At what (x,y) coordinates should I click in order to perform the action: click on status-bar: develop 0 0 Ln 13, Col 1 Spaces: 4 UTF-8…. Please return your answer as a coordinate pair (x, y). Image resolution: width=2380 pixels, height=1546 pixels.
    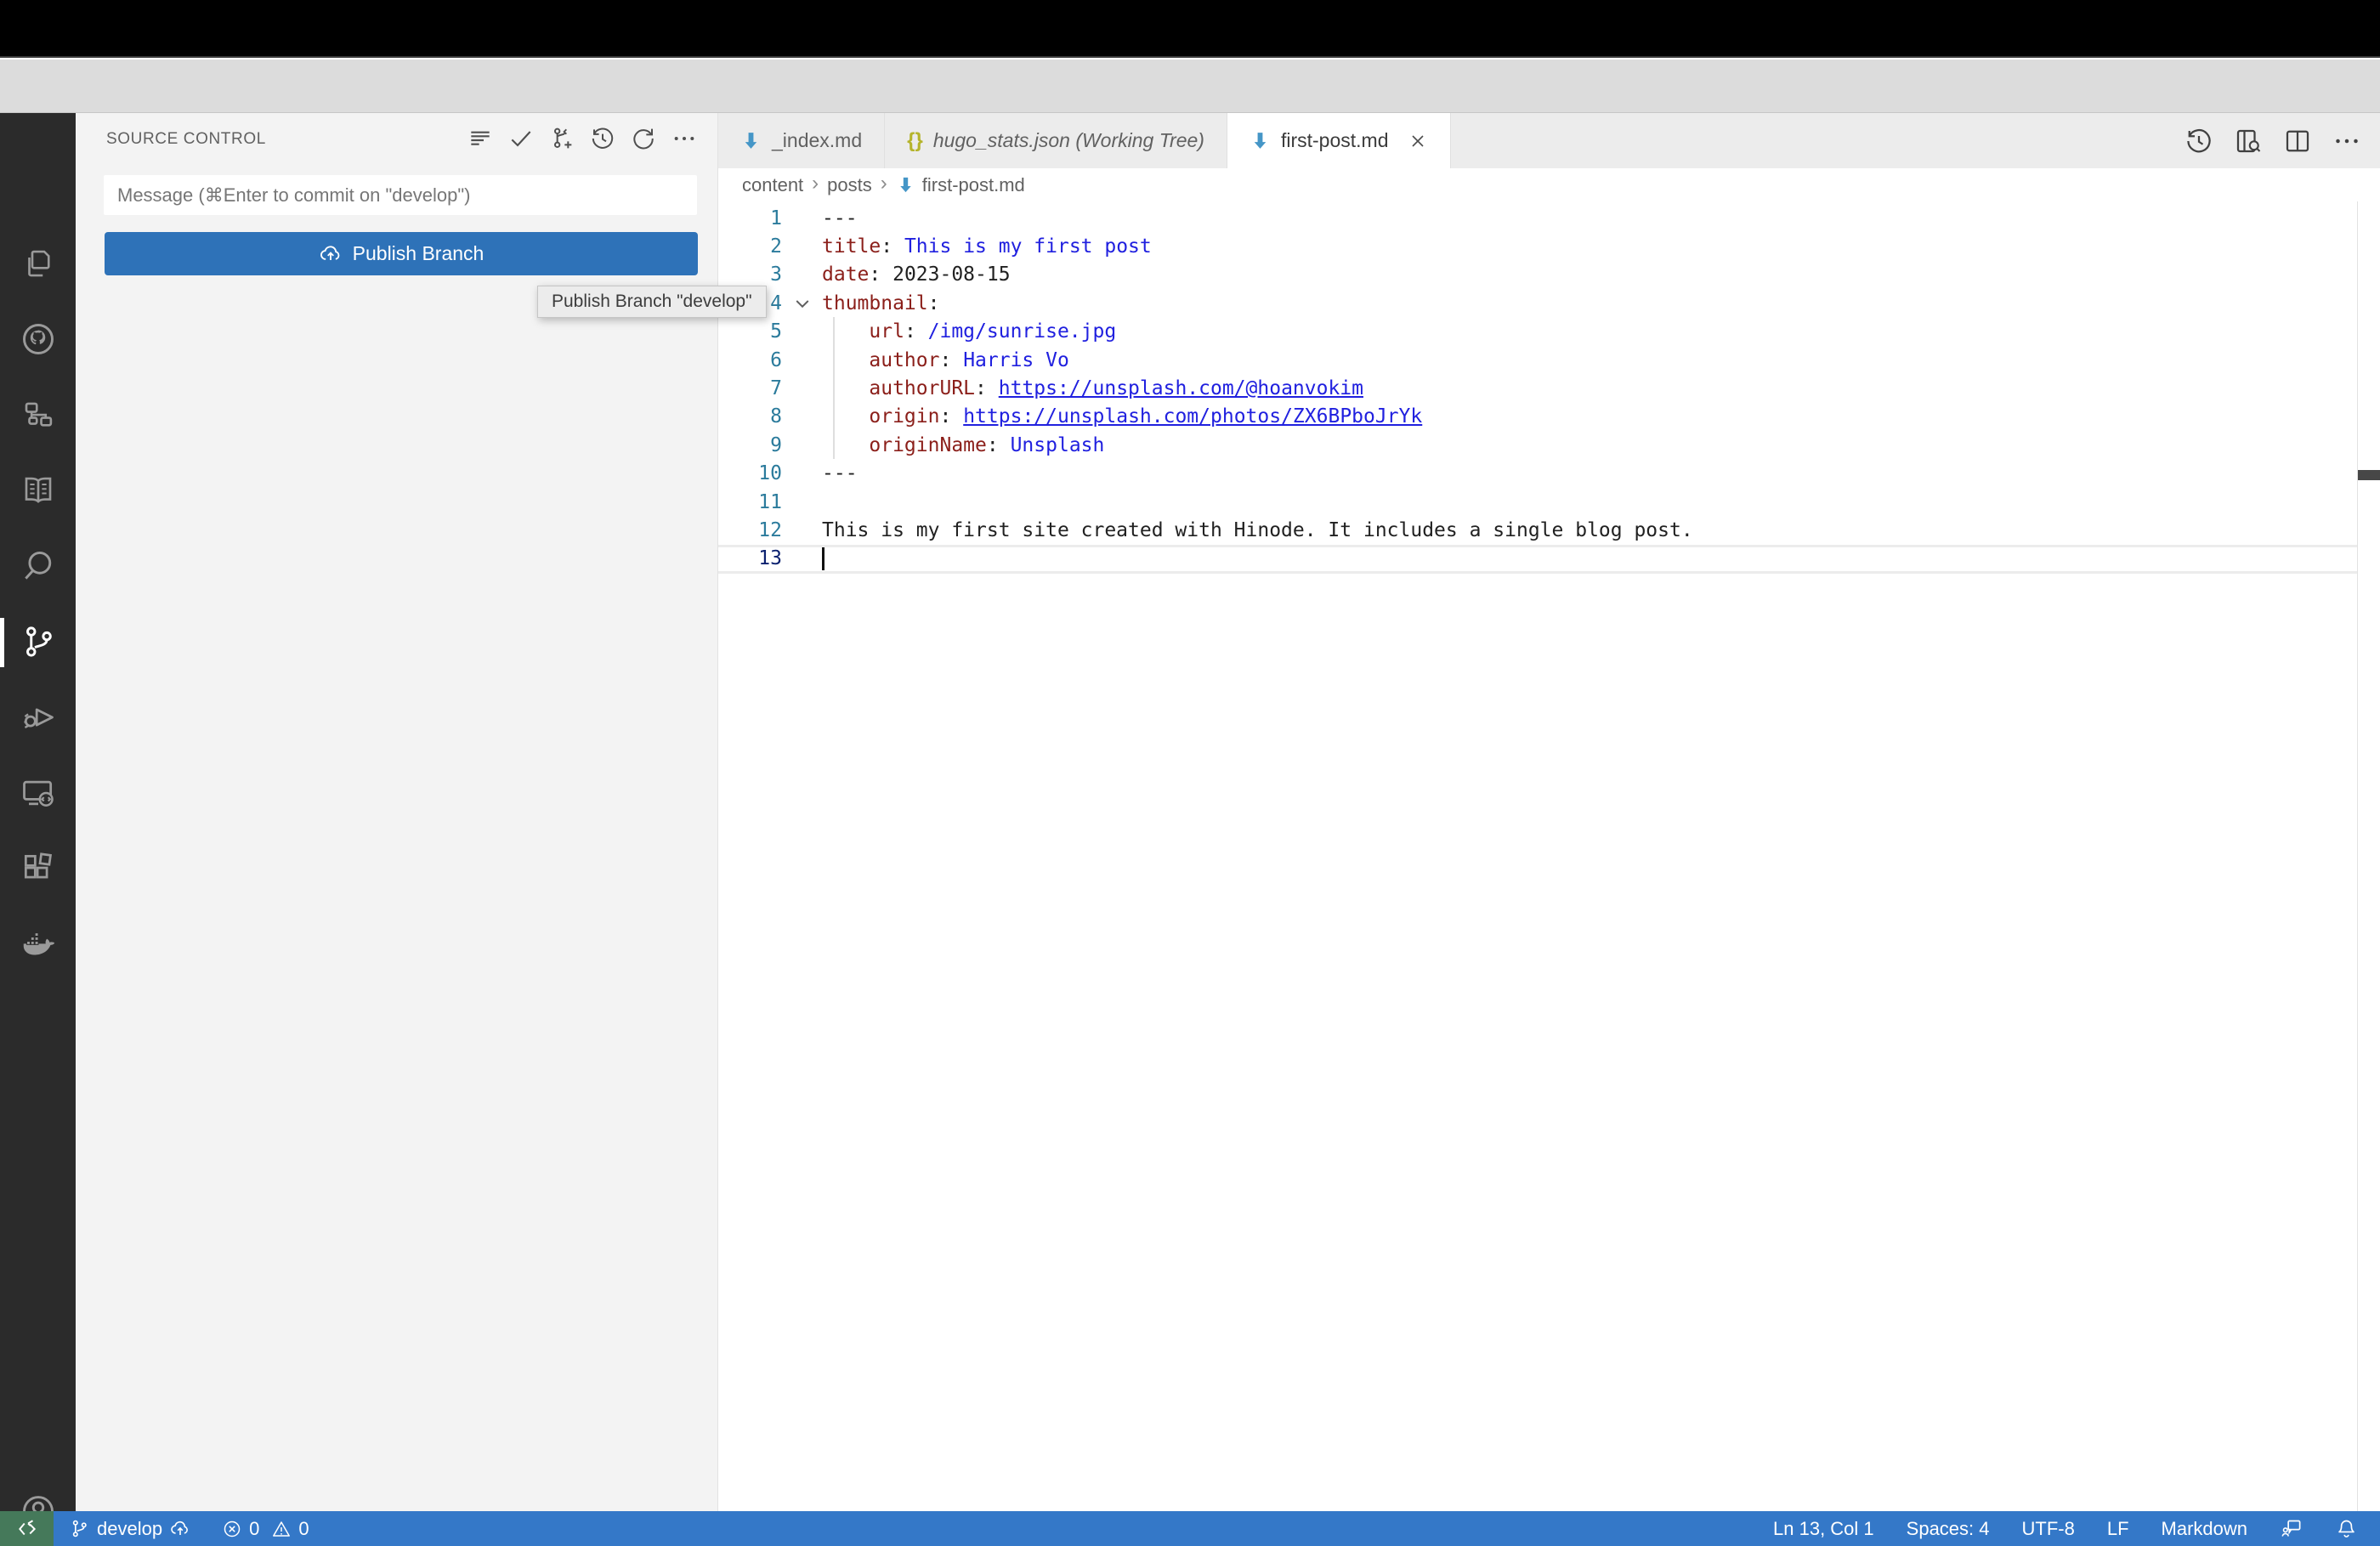
    Looking at the image, I should click on (1190, 1528).